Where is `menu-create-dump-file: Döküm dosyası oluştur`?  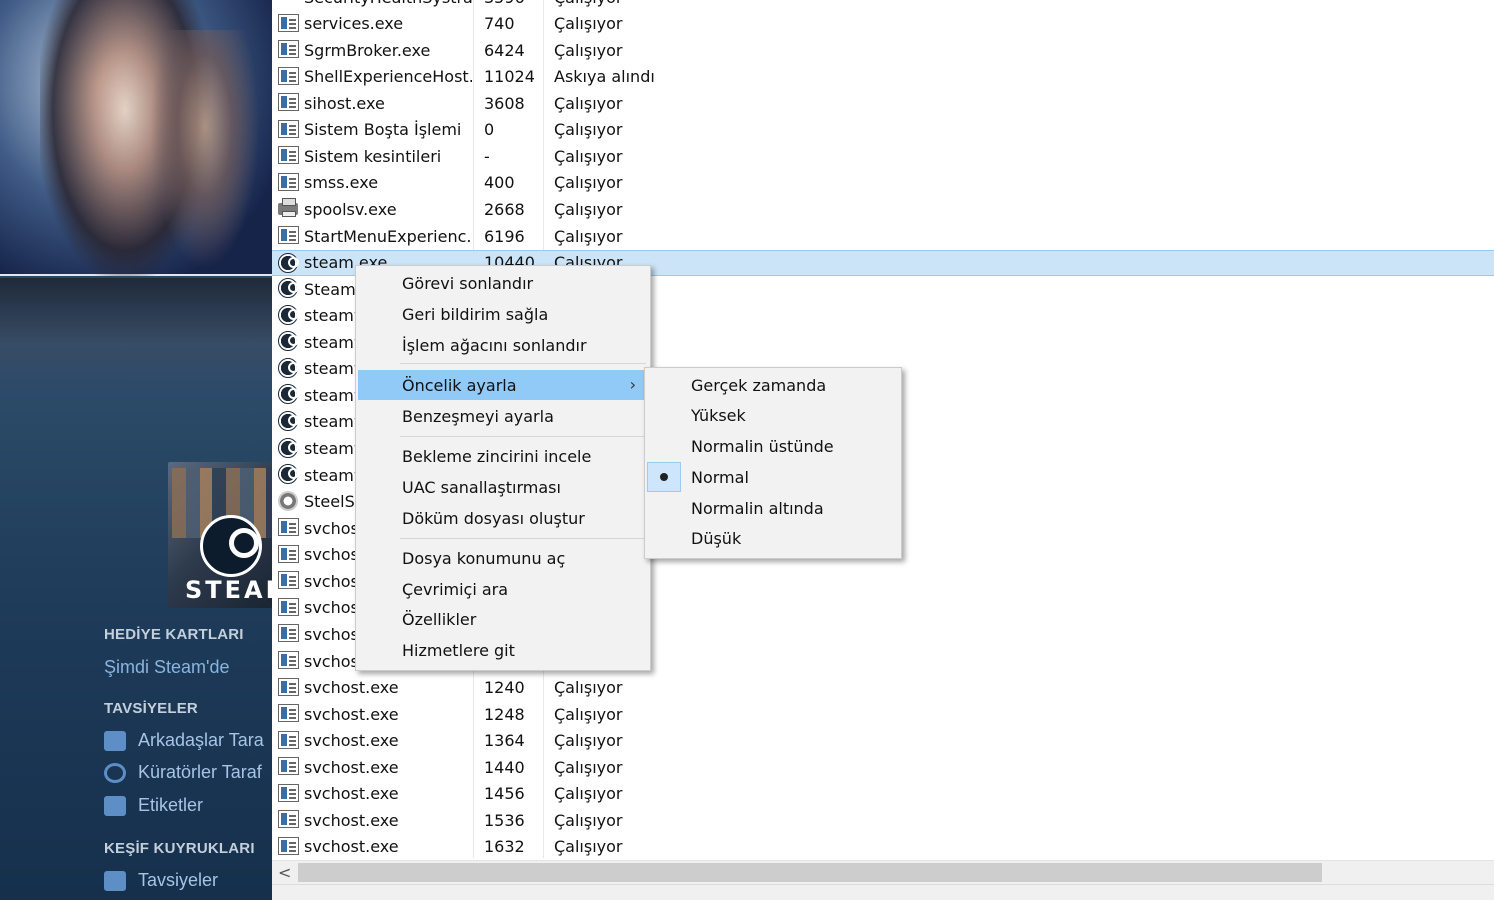
menu-create-dump-file: Döküm dosyası oluştur is located at coordinates (503, 518).